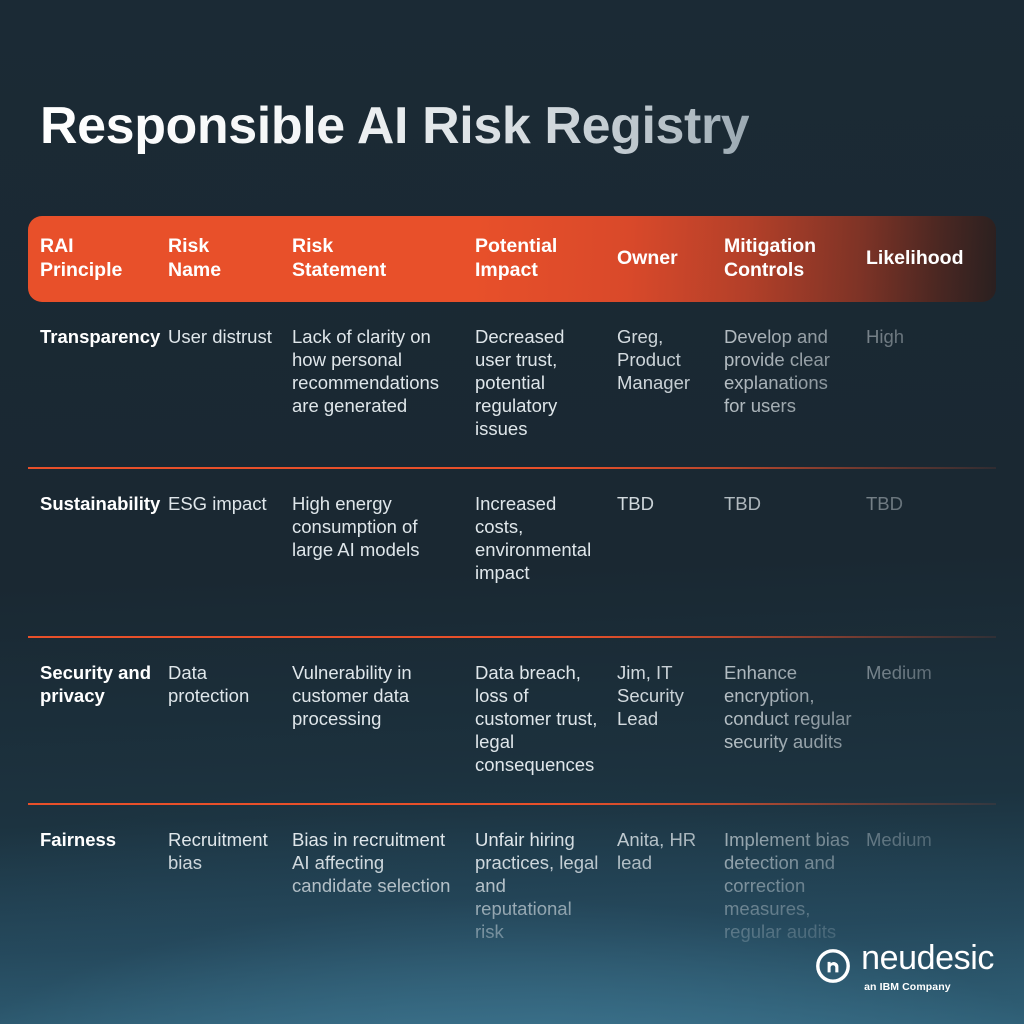  I want to click on cell-risk-name: Data protection, so click(209, 684).